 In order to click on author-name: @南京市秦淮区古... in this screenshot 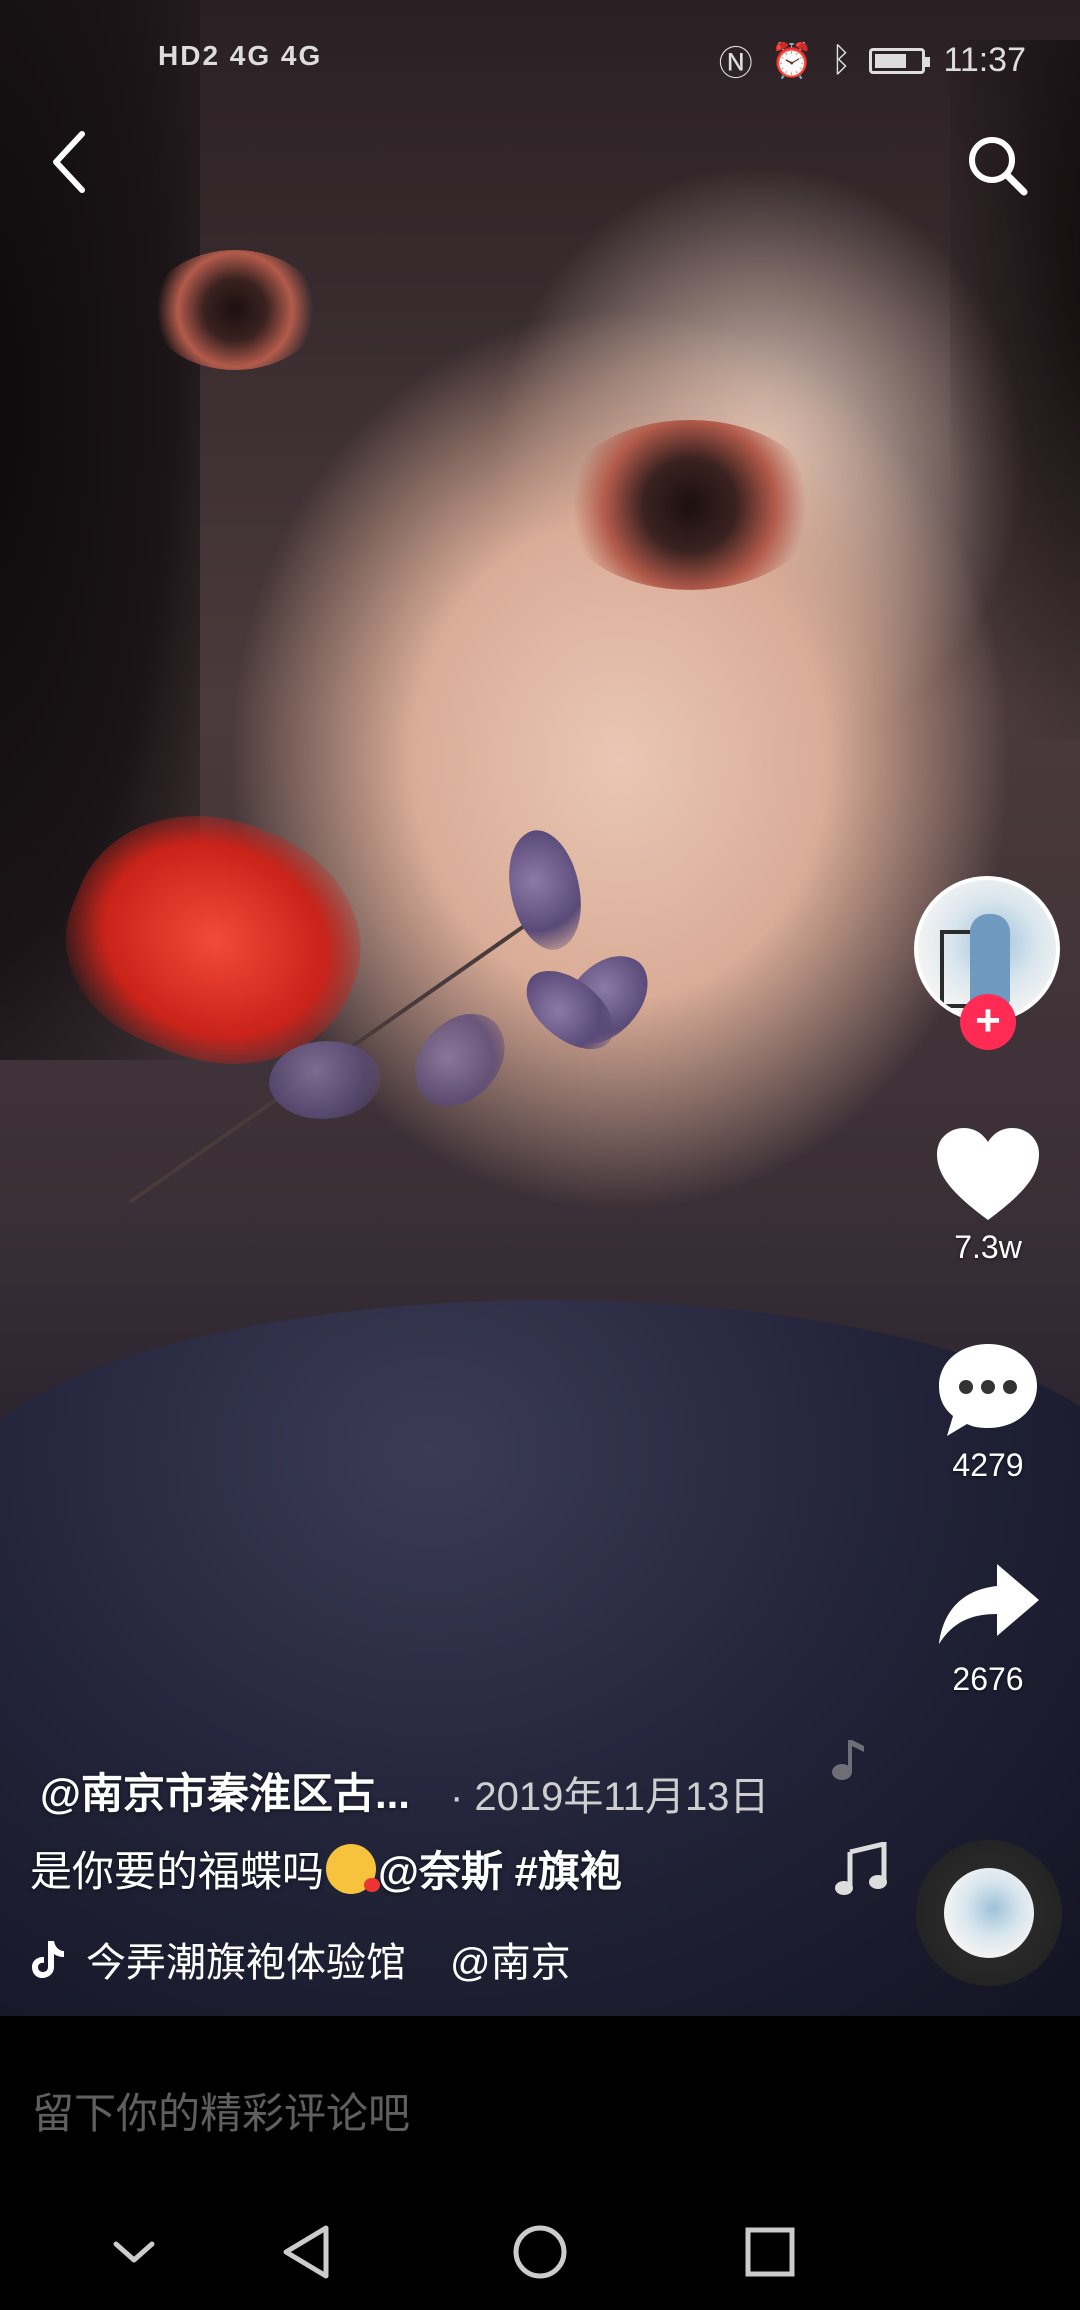, I will do `click(225, 1790)`.